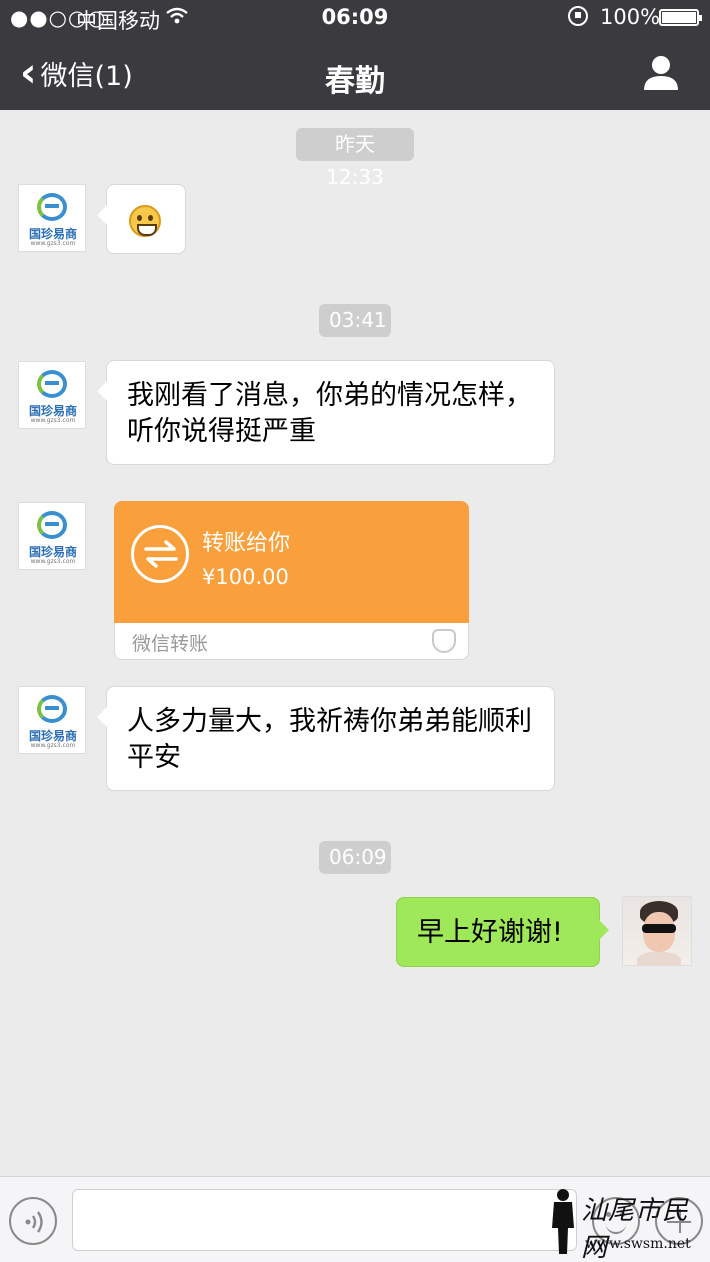 This screenshot has width=710, height=1262. What do you see at coordinates (221, 431) in the screenshot?
I see `message-line: 听你说得挺严重` at bounding box center [221, 431].